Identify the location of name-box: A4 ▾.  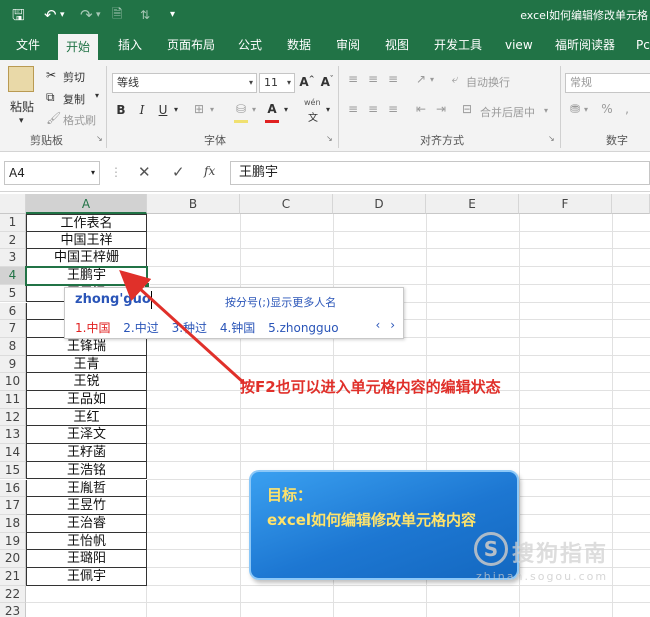
(52, 173).